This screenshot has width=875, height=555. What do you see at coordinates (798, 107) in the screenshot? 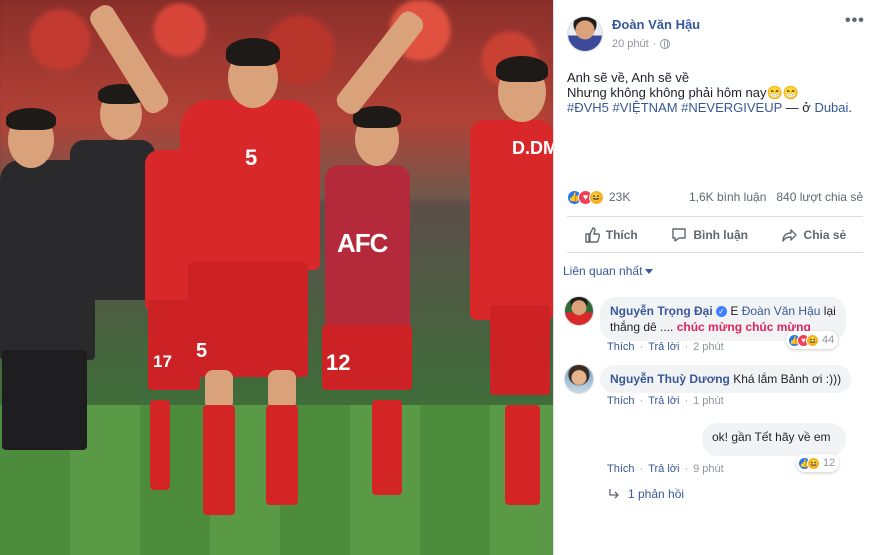
I see `location-prefix: — ở` at bounding box center [798, 107].